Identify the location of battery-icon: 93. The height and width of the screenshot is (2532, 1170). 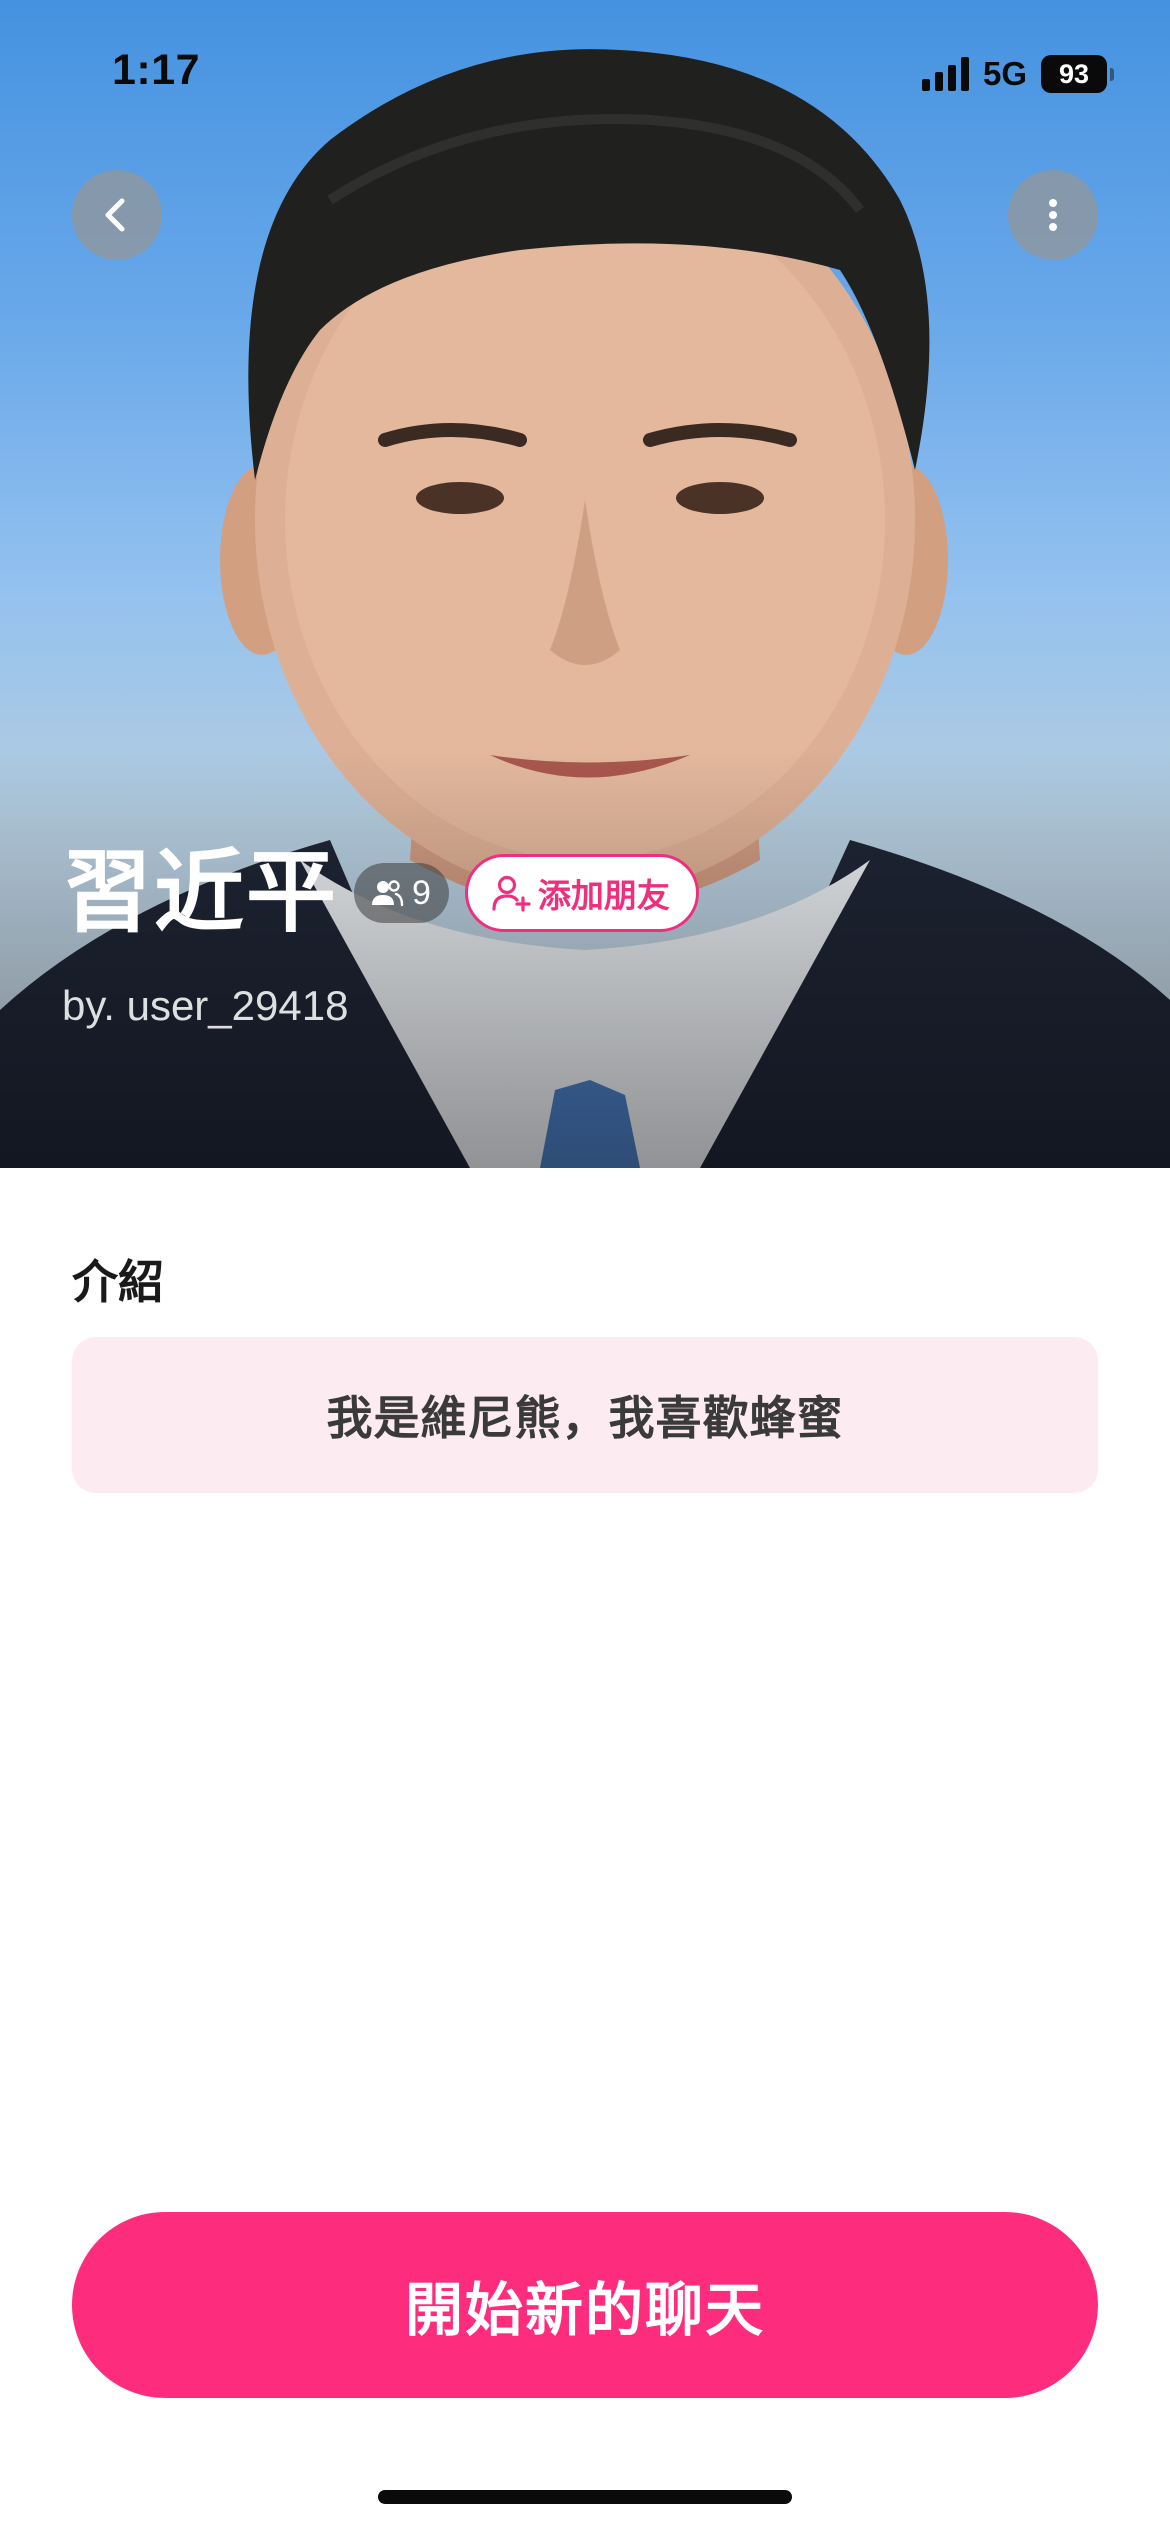
(1074, 74).